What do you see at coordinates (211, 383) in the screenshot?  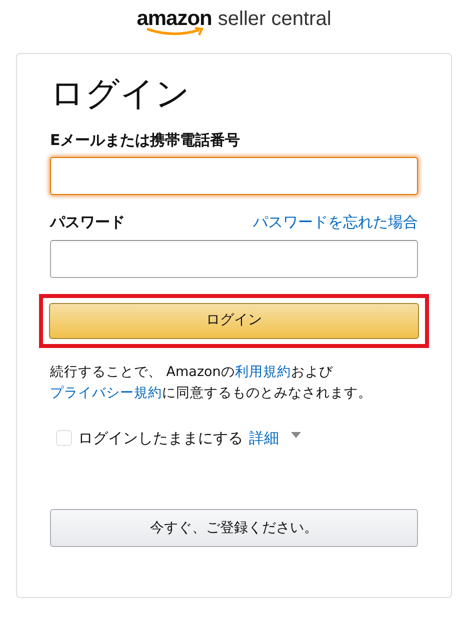 I see `terms-text: 続行することで、 Amazonの利用規約および プライバシー規約に同意するものとみなされます。` at bounding box center [211, 383].